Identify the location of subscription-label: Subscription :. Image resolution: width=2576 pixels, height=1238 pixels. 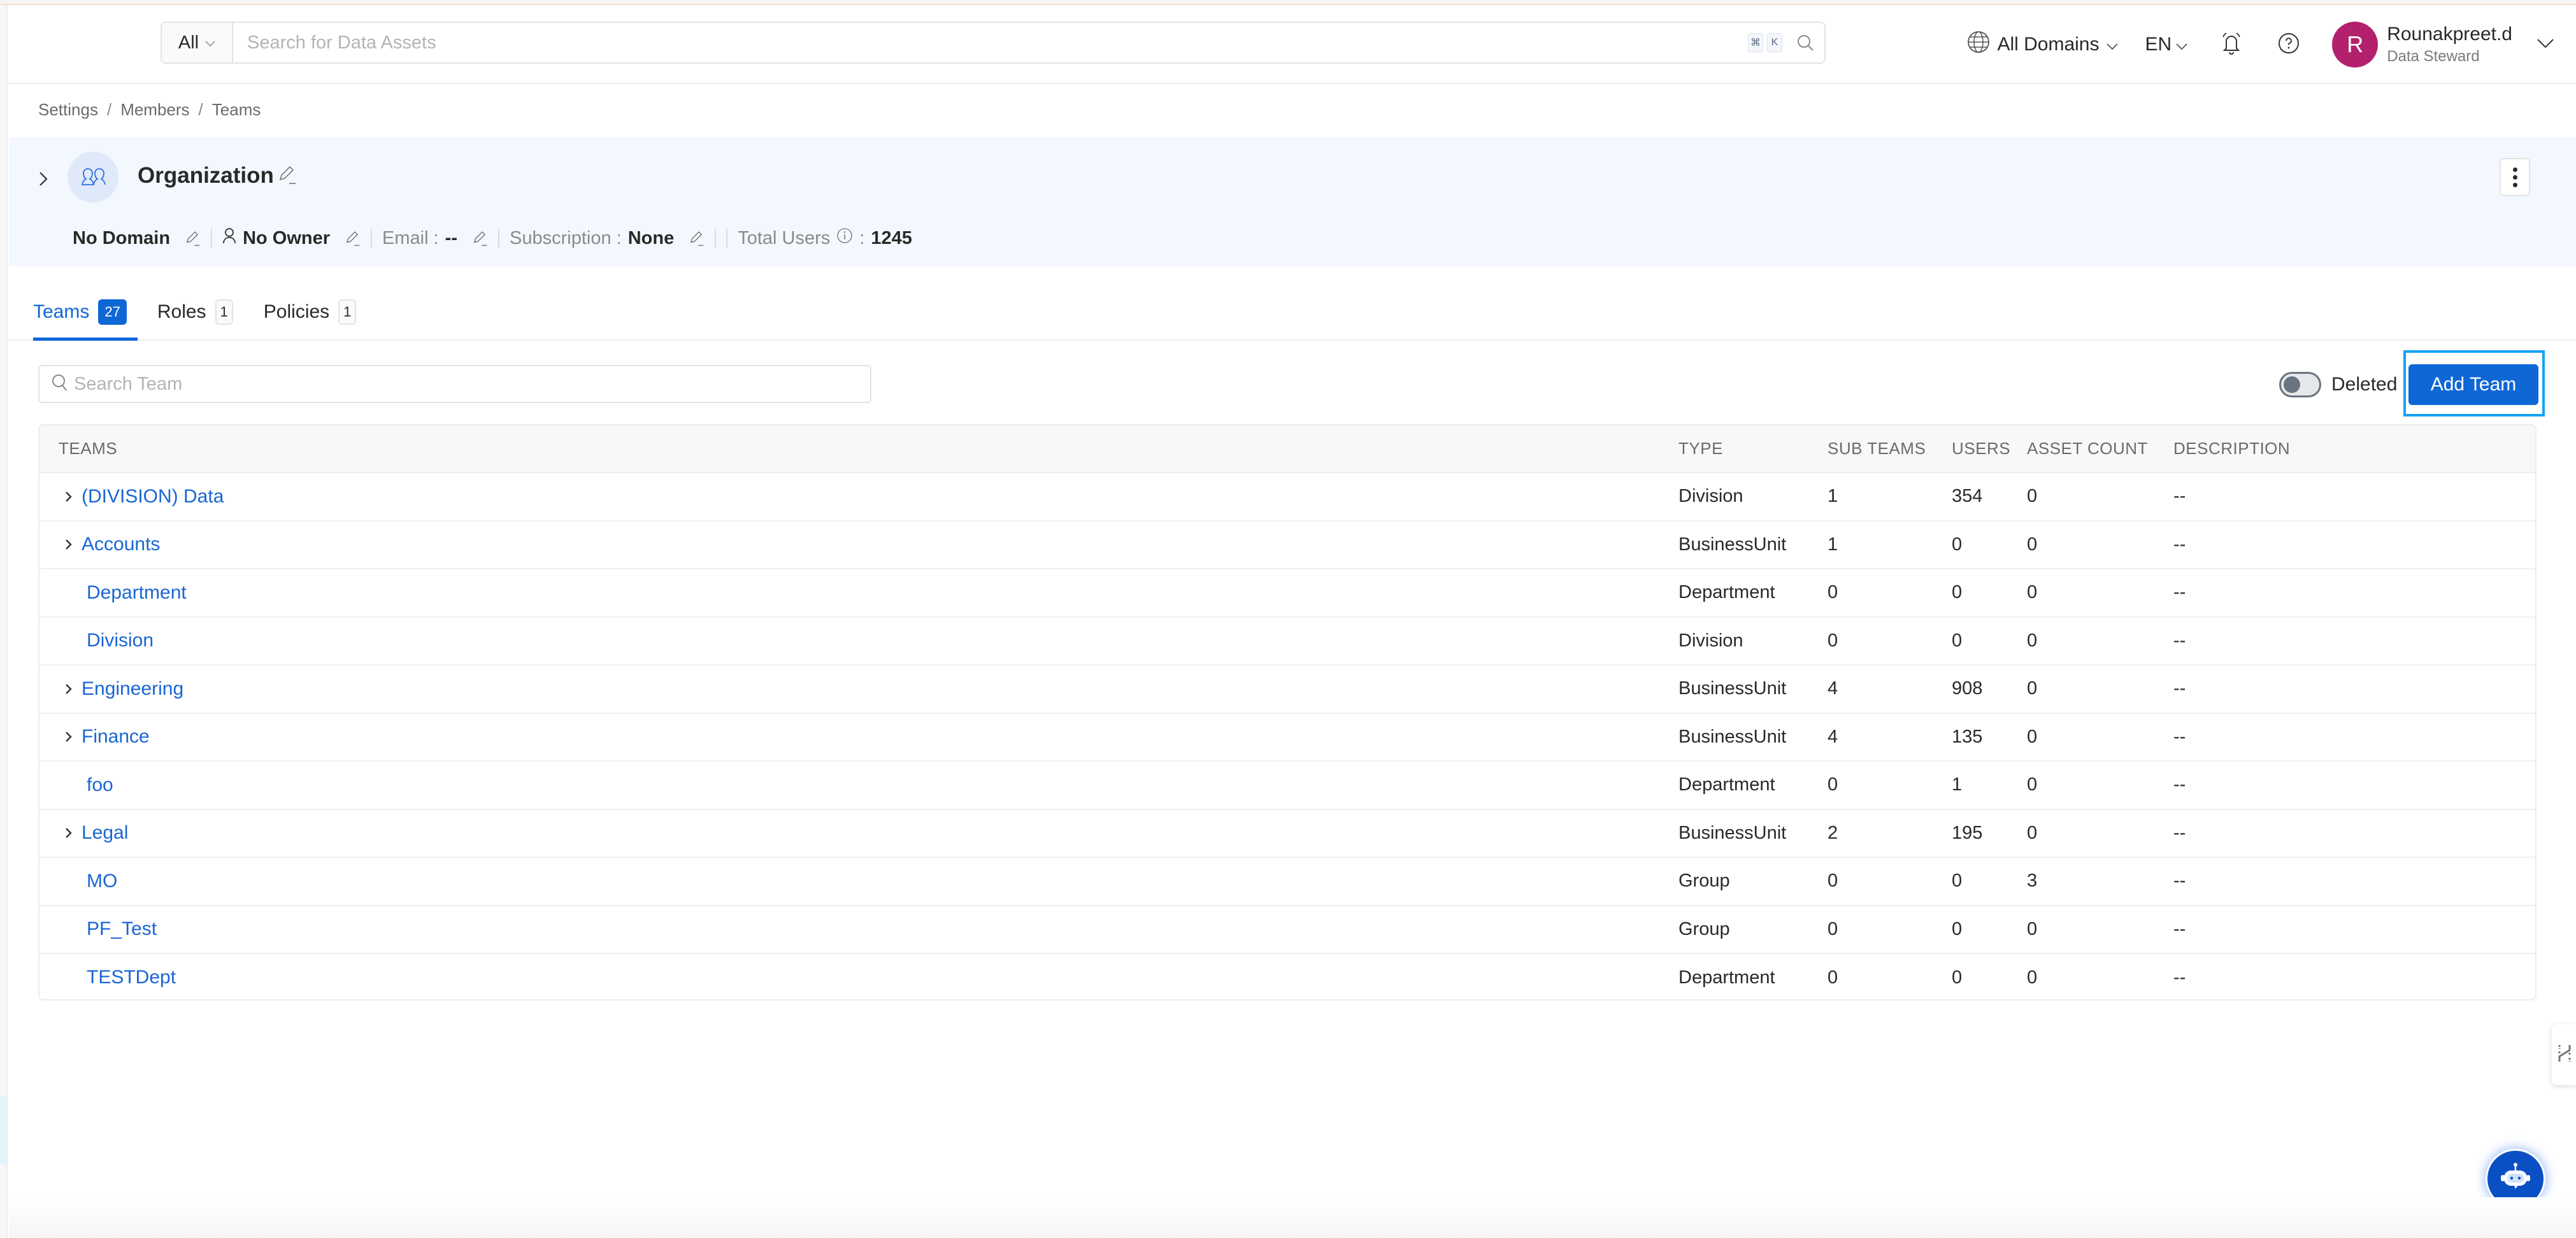
(566, 237).